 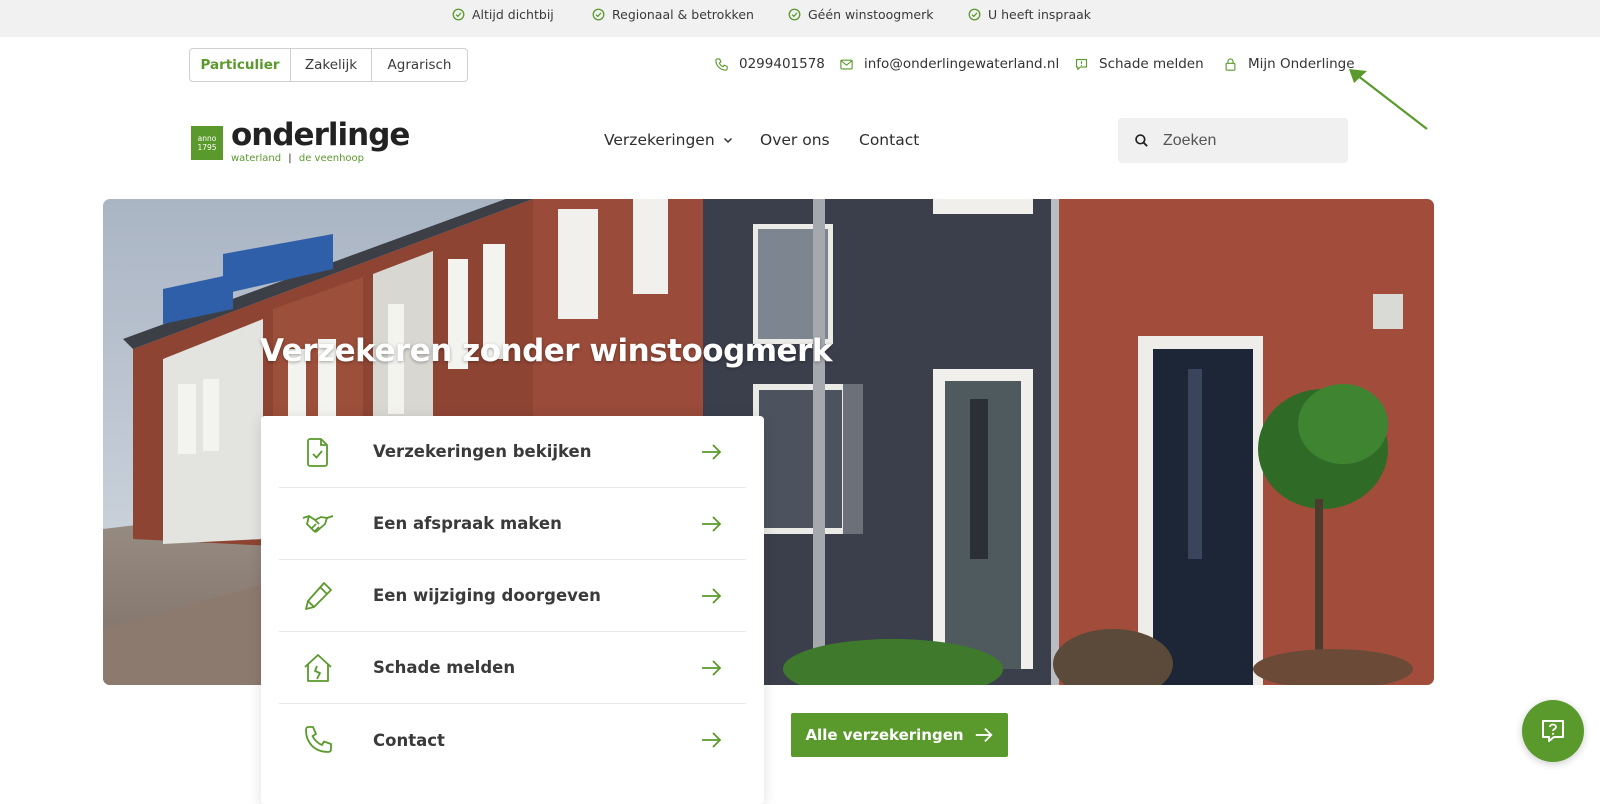 What do you see at coordinates (659, 140) in the screenshot?
I see `nav-insurance-label: Verzekeringen` at bounding box center [659, 140].